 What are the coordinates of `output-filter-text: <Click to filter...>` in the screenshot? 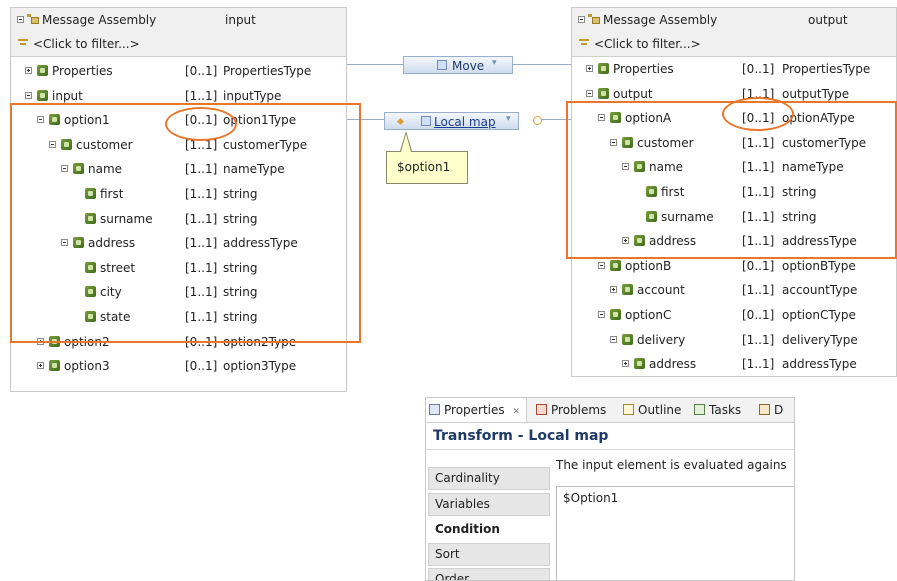 It's located at (647, 44).